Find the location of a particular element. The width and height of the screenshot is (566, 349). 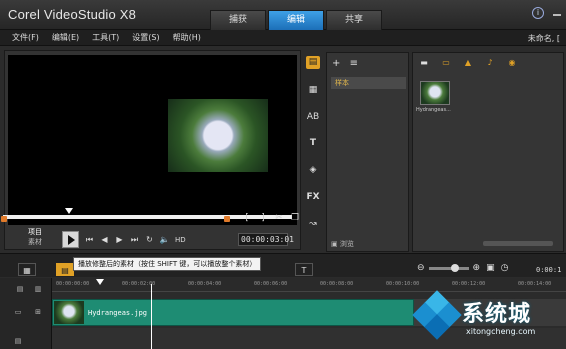

watermark-url: xitongcheng.com is located at coordinates (501, 331).